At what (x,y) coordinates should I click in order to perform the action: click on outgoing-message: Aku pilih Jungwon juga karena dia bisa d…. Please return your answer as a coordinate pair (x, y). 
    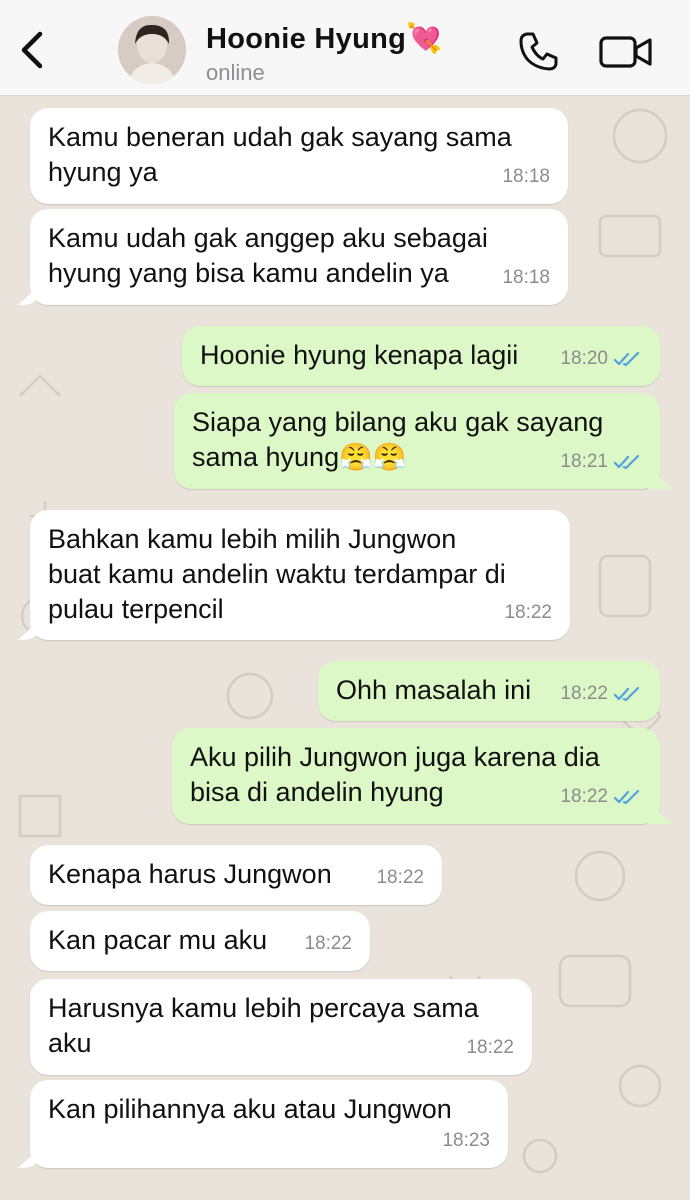
    Looking at the image, I should click on (416, 776).